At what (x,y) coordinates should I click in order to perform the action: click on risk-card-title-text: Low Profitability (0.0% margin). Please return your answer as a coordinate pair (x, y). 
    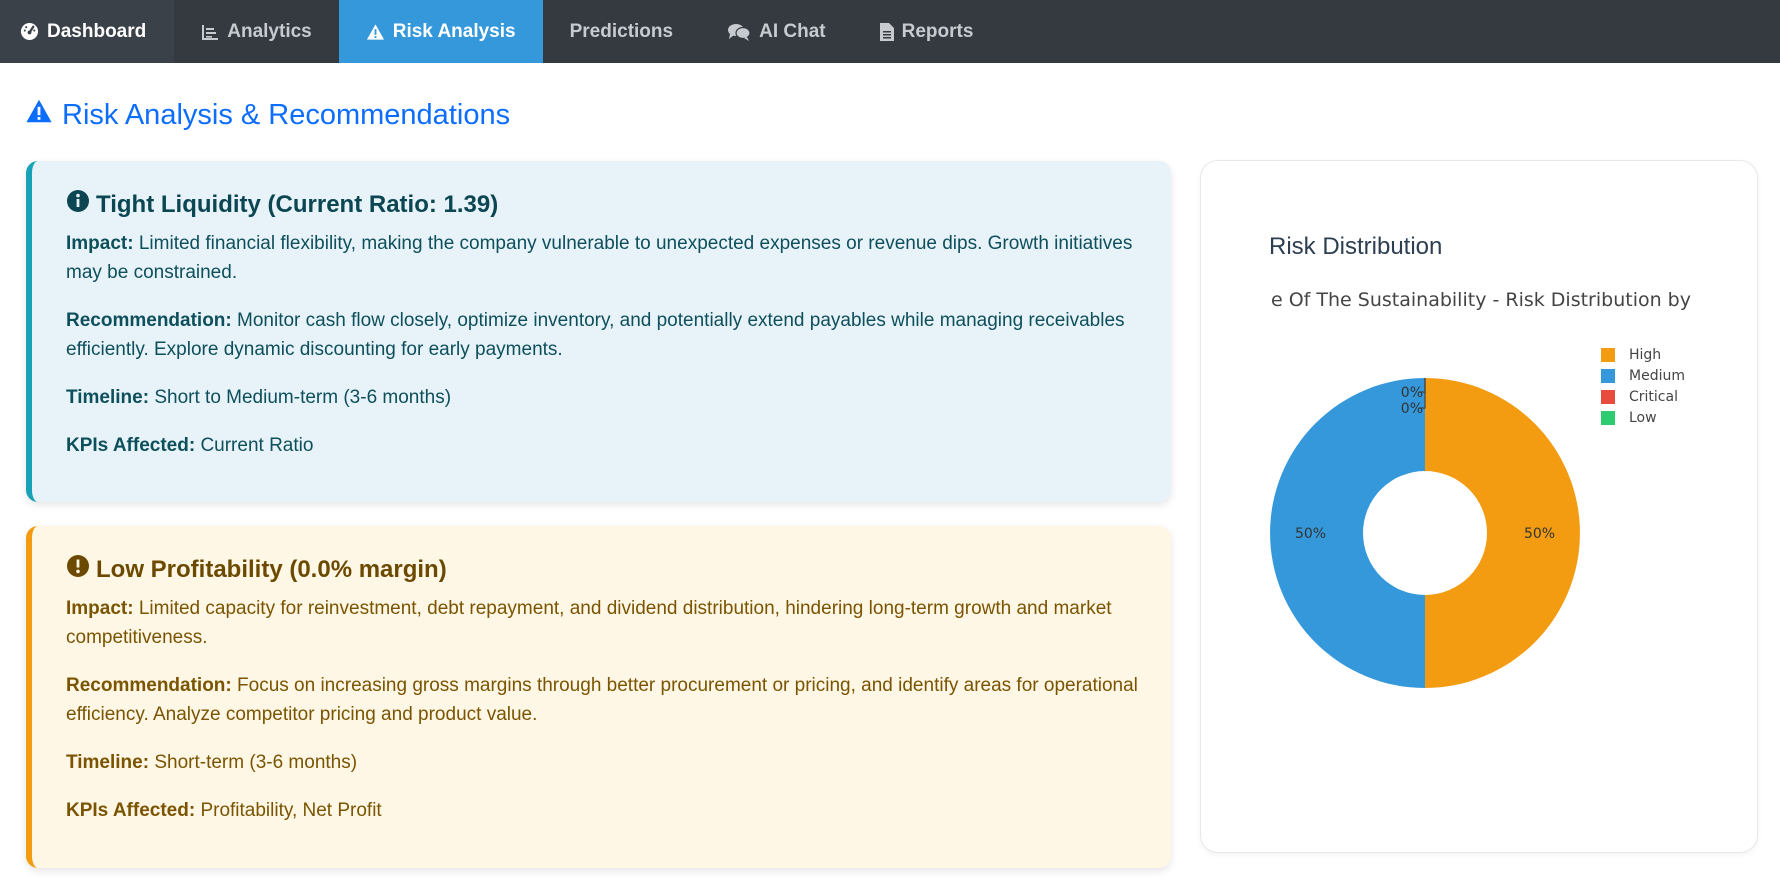
    Looking at the image, I should click on (271, 569).